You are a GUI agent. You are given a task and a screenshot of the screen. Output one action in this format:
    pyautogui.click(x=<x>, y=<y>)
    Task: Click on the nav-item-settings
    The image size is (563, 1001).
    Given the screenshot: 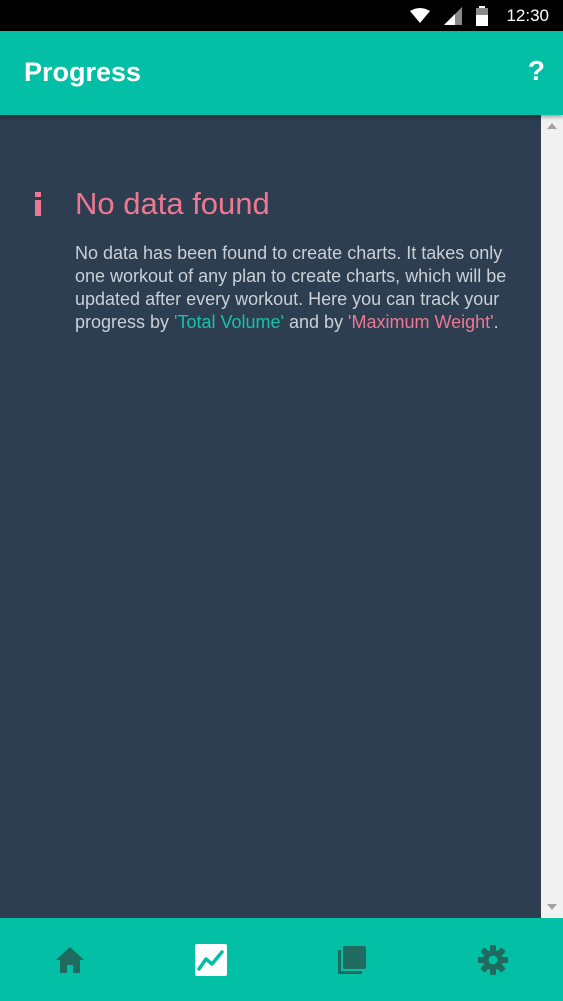 What is the action you would take?
    pyautogui.click(x=492, y=959)
    